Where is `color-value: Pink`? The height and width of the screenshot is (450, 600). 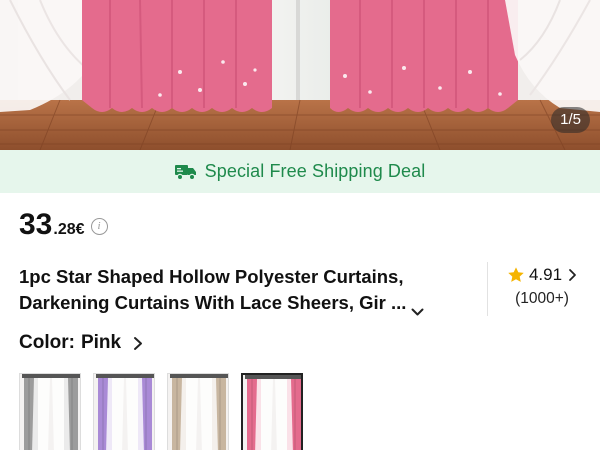 color-value: Pink is located at coordinates (101, 342).